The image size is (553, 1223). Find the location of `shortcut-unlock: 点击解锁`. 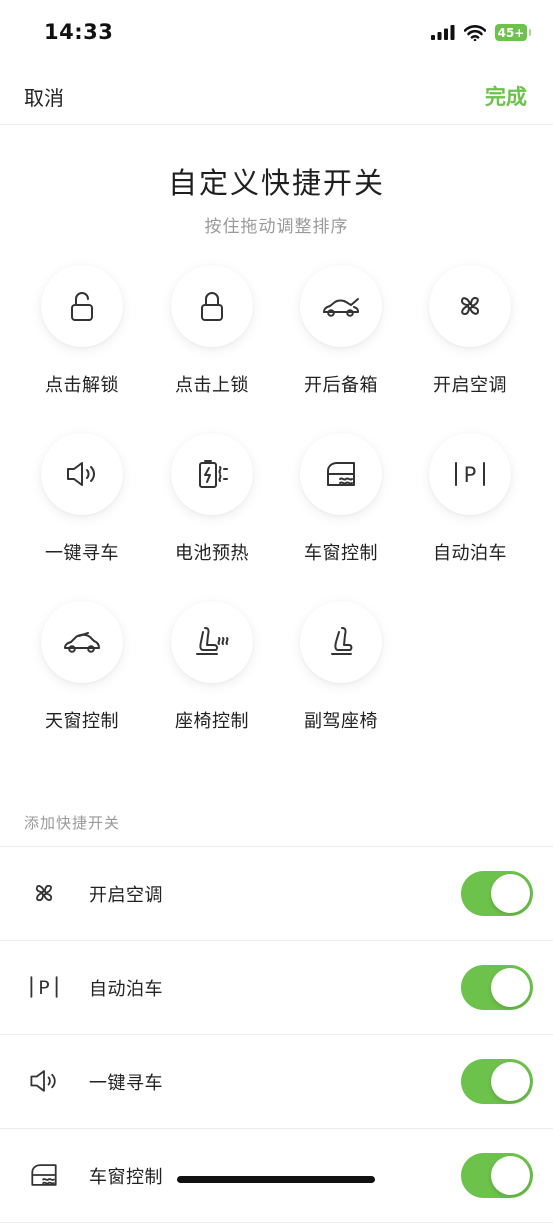

shortcut-unlock: 点击解锁 is located at coordinates (82, 340).